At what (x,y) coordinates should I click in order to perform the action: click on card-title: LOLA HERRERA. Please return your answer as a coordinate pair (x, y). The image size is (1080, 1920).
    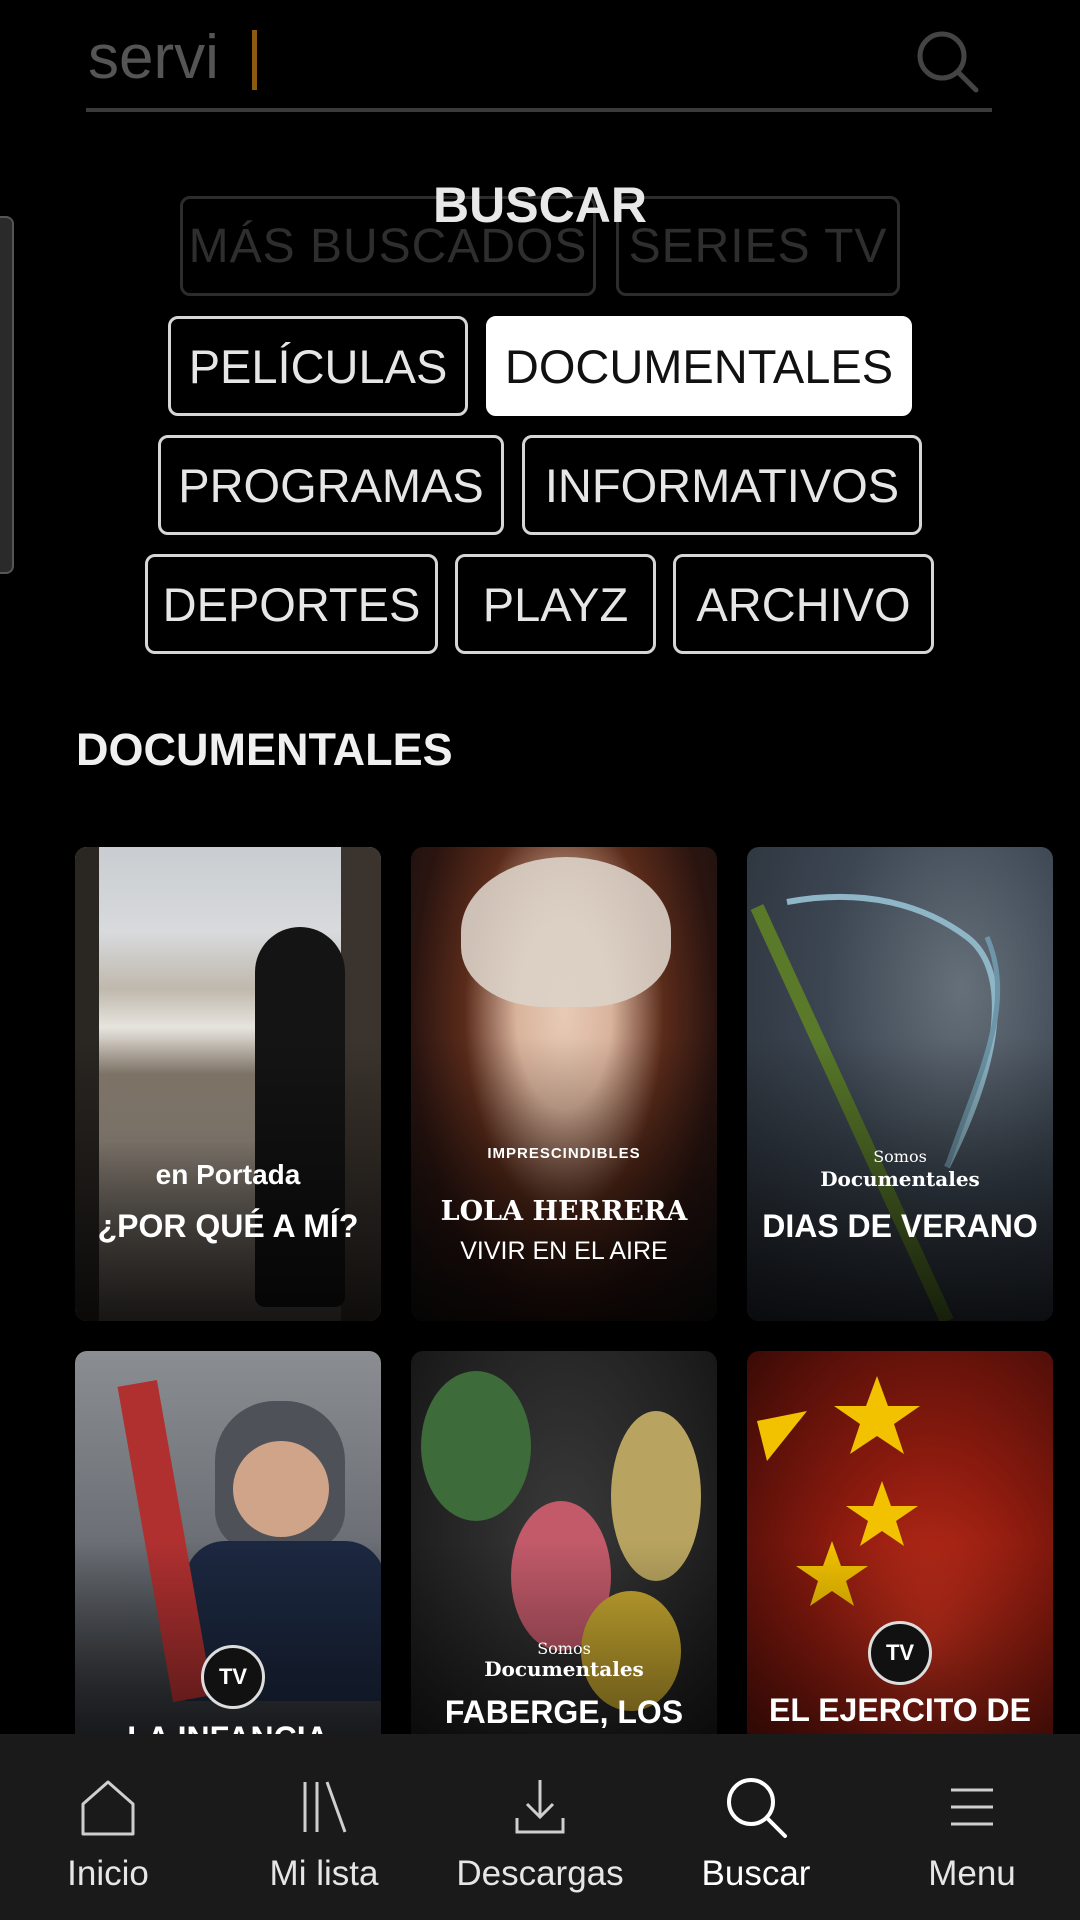
    Looking at the image, I should click on (564, 1211).